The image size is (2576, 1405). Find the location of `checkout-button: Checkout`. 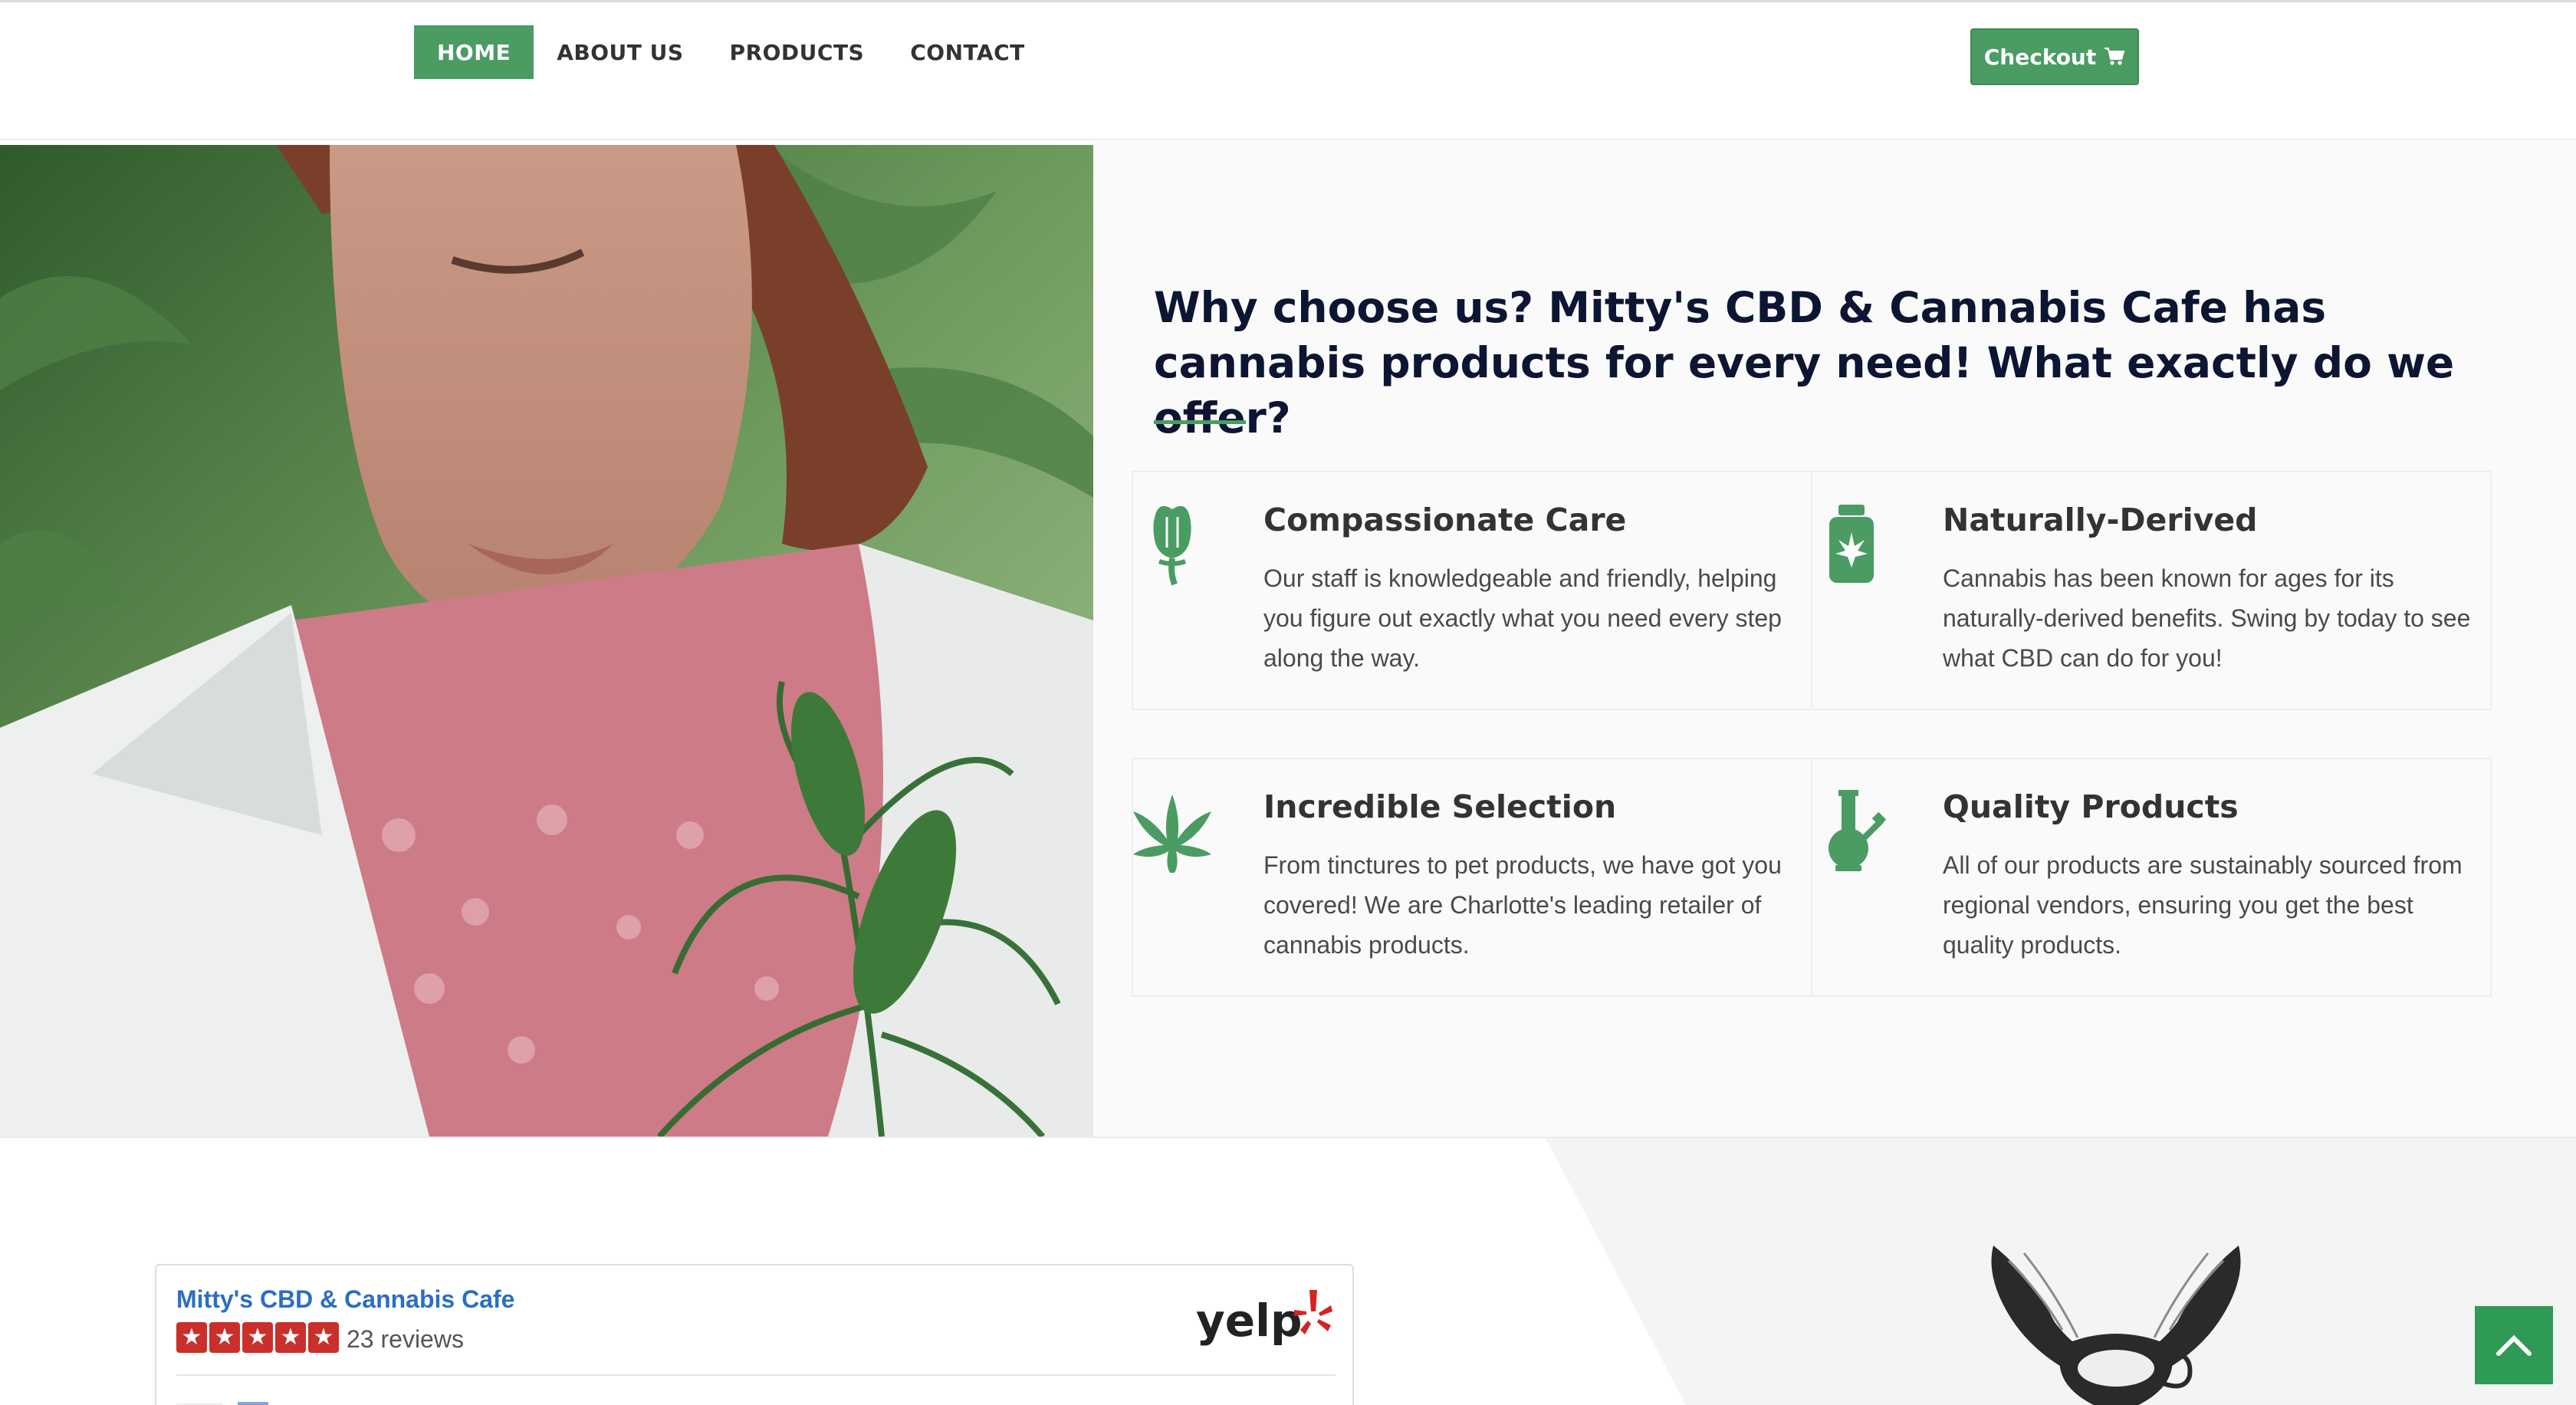

checkout-button: Checkout is located at coordinates (2054, 57).